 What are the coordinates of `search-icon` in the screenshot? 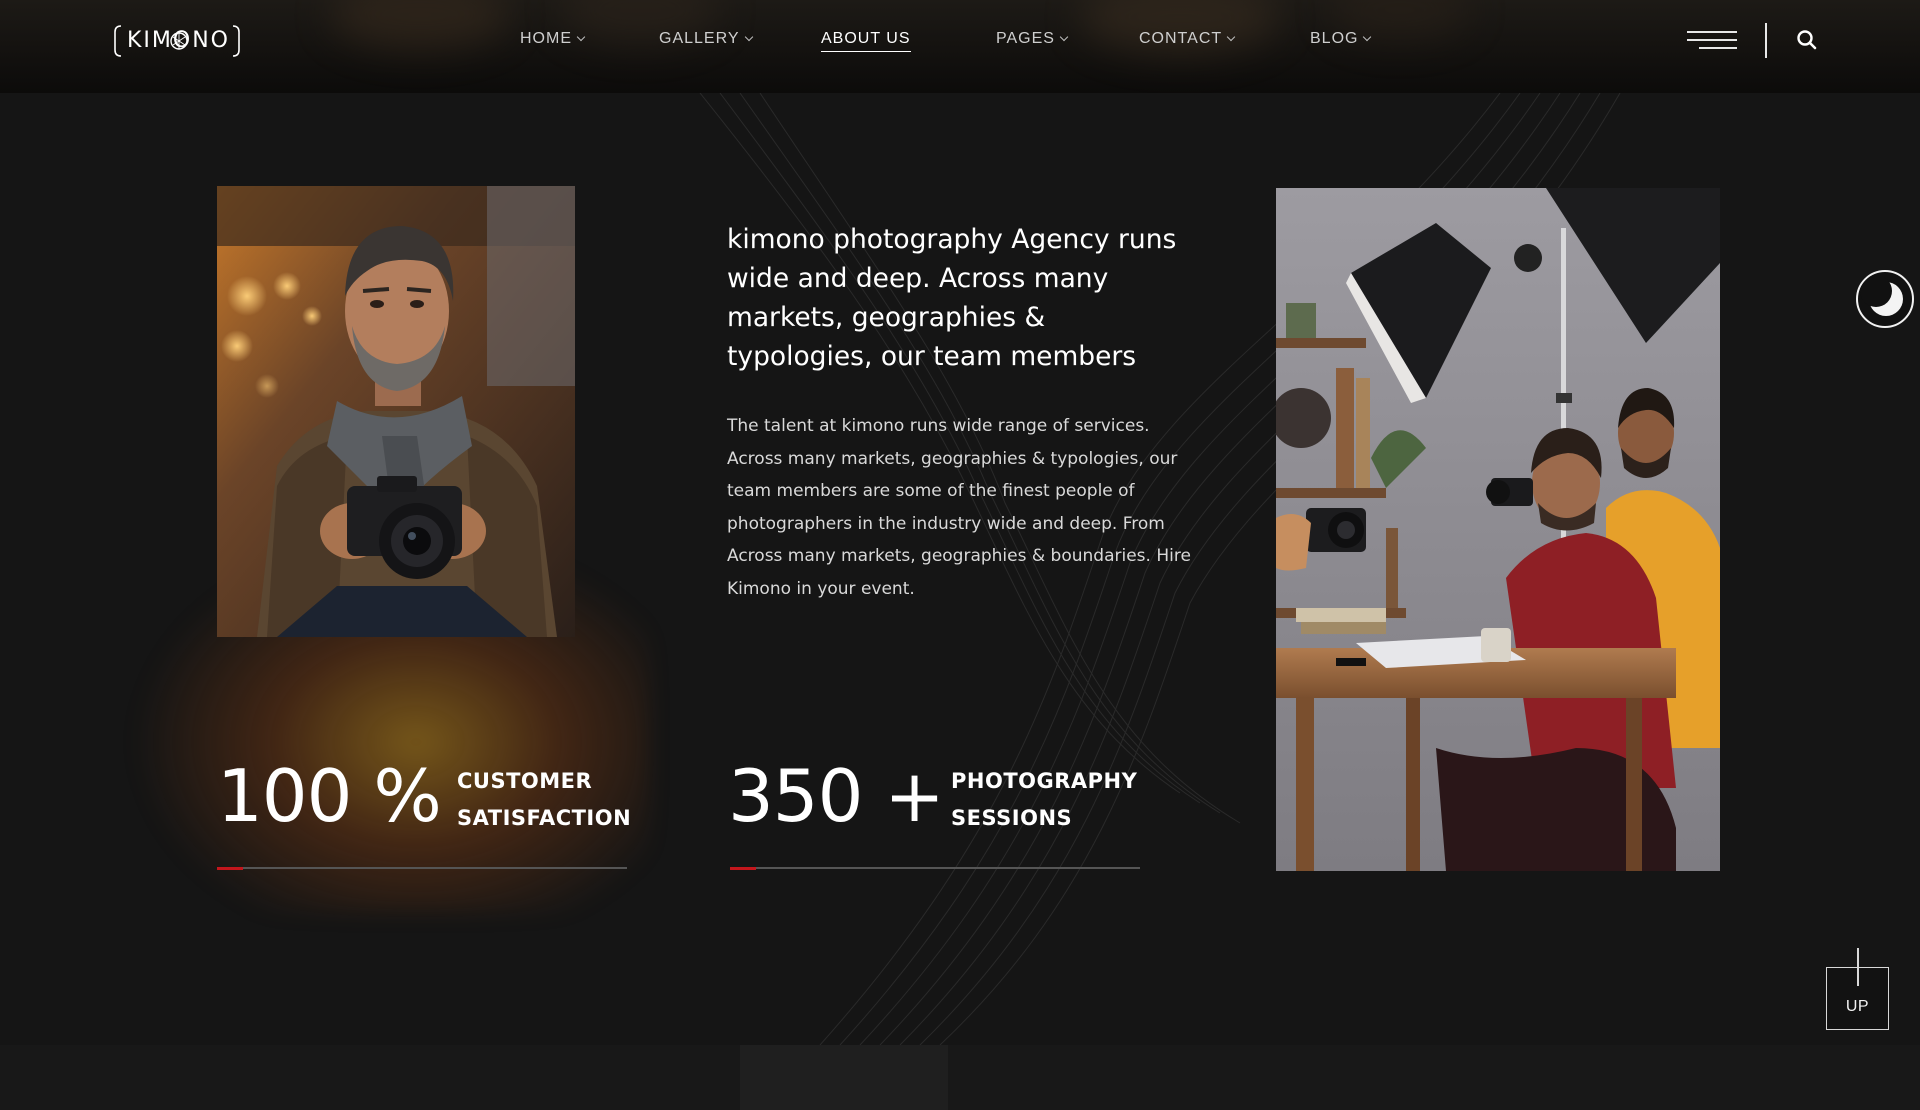 It's located at (1807, 40).